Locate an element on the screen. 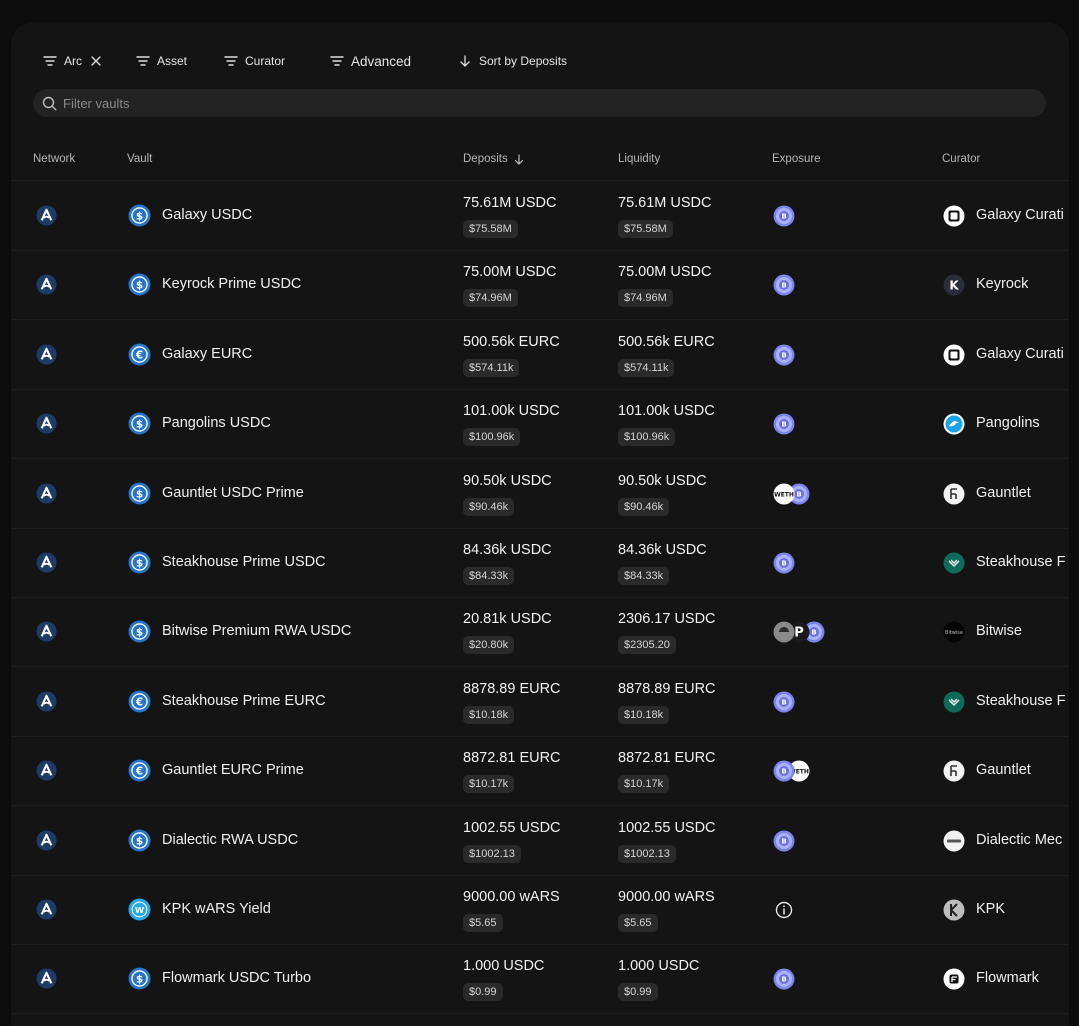  exposure-icons: PB is located at coordinates (799, 632).